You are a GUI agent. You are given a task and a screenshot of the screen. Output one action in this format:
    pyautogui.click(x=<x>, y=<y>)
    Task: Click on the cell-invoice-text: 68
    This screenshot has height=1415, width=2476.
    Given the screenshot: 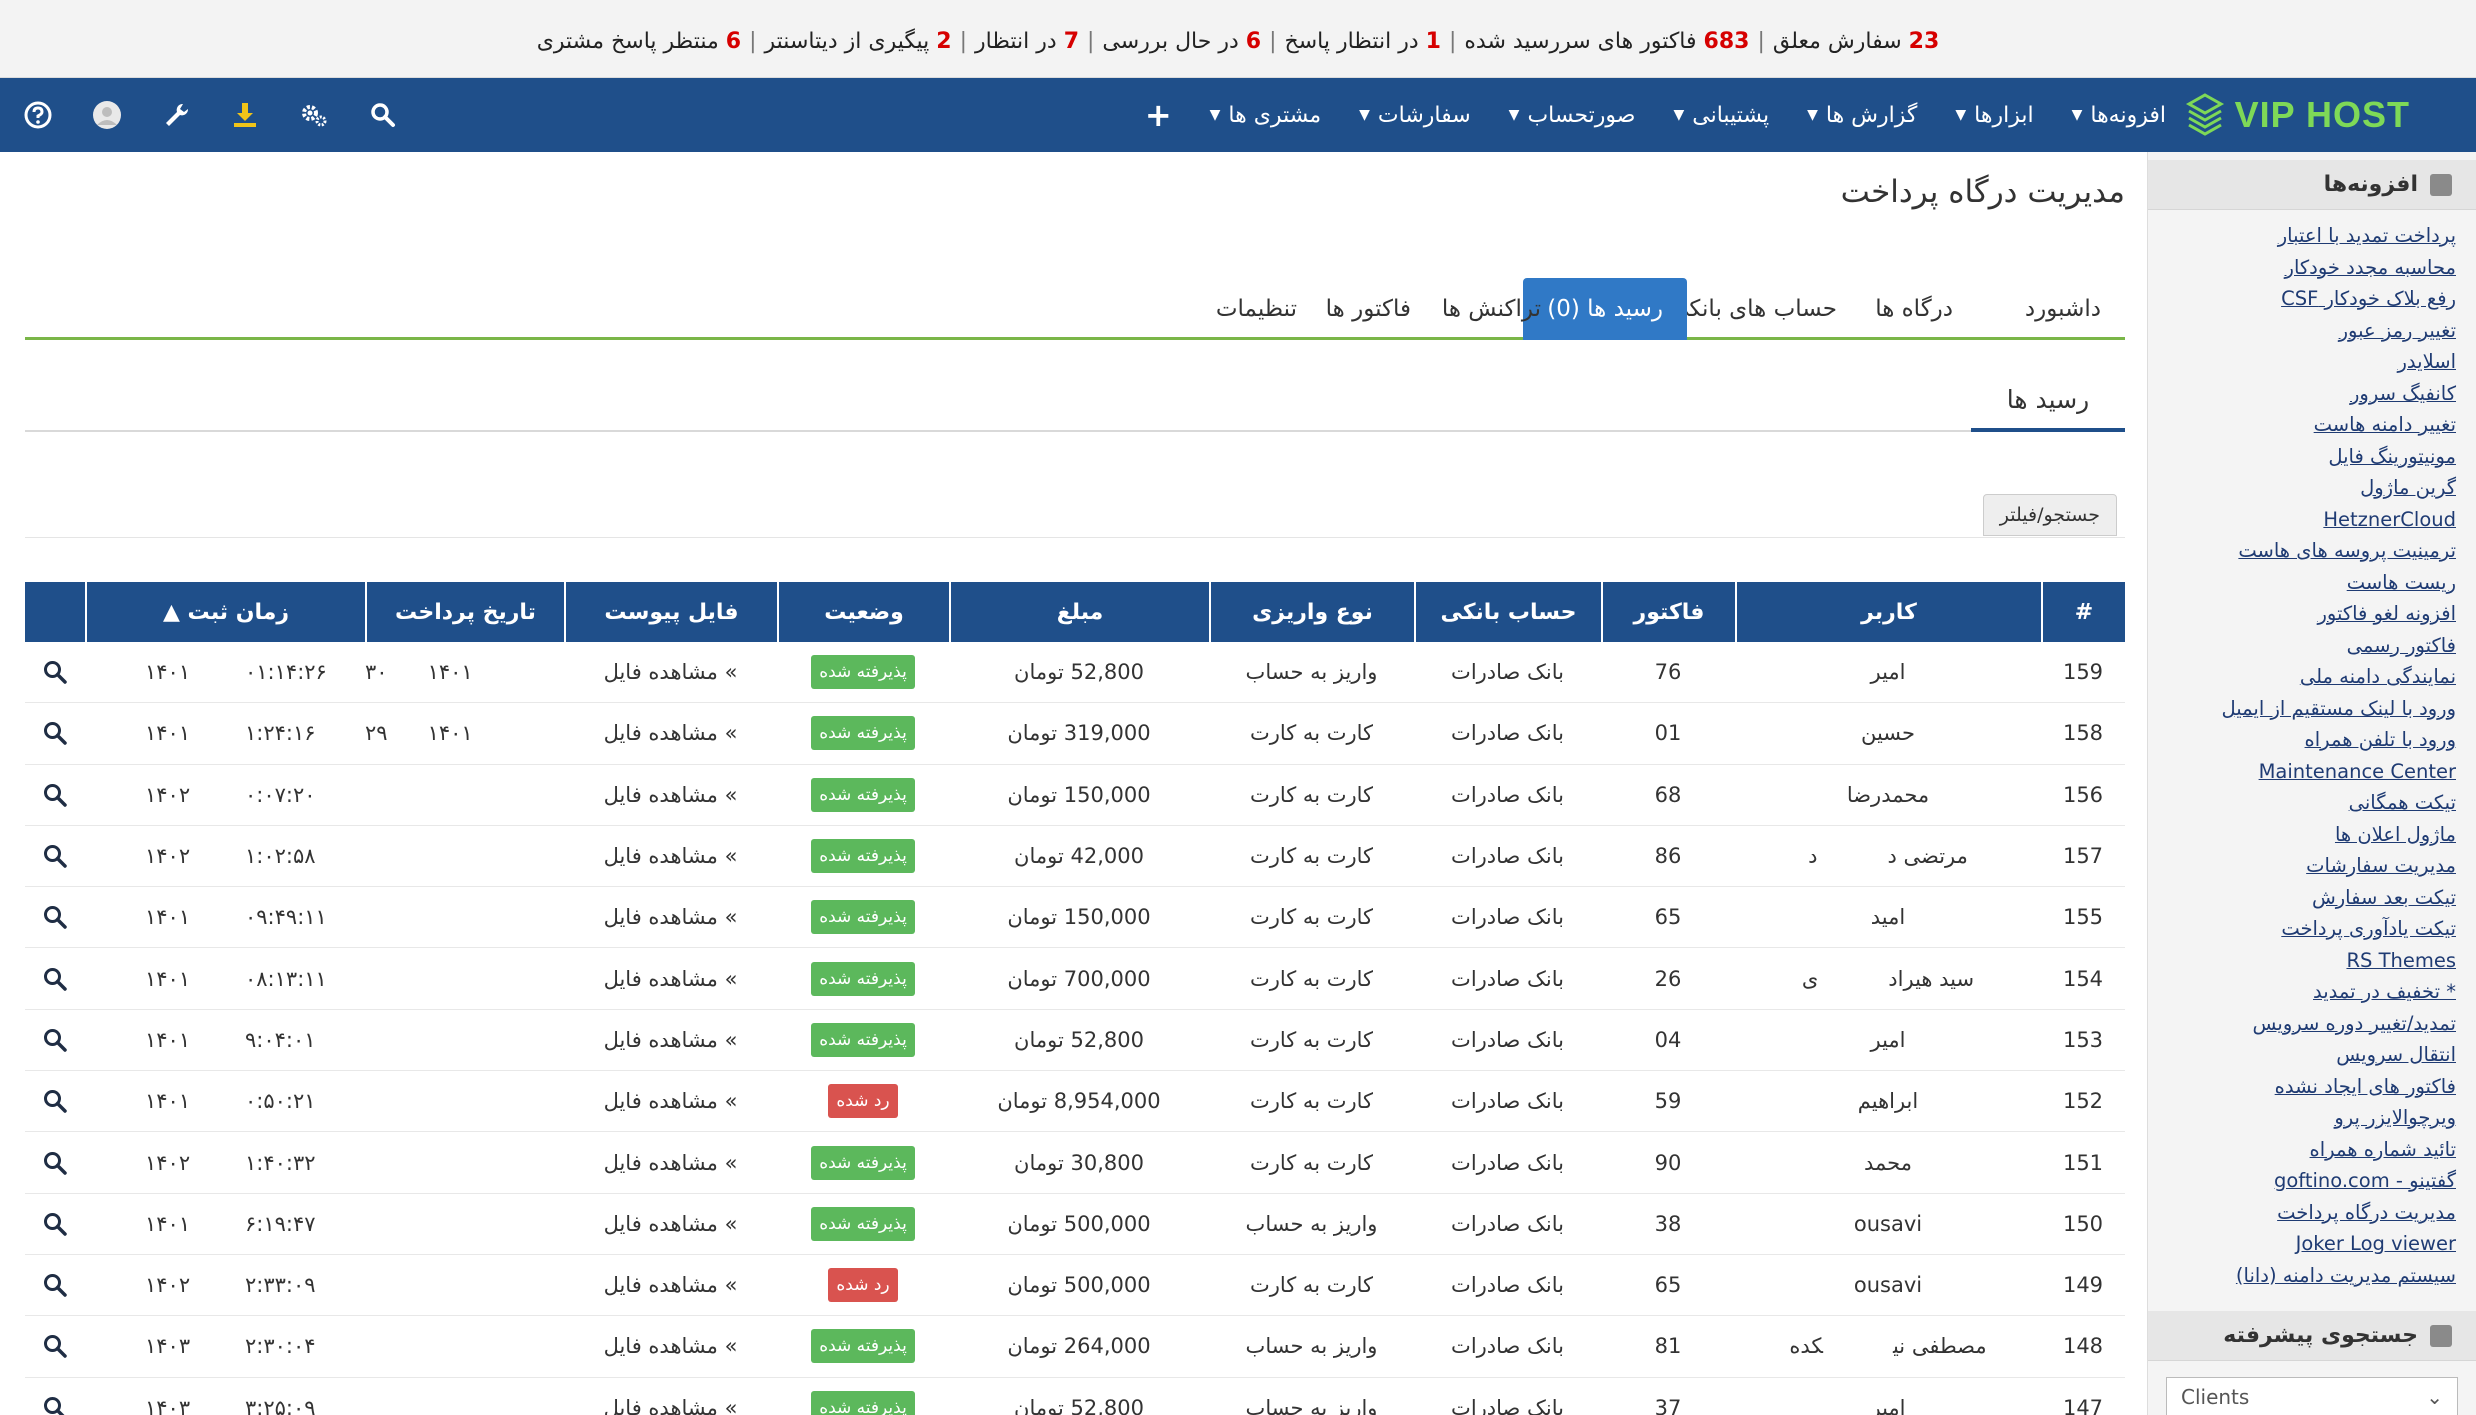 What is the action you would take?
    pyautogui.click(x=1668, y=795)
    